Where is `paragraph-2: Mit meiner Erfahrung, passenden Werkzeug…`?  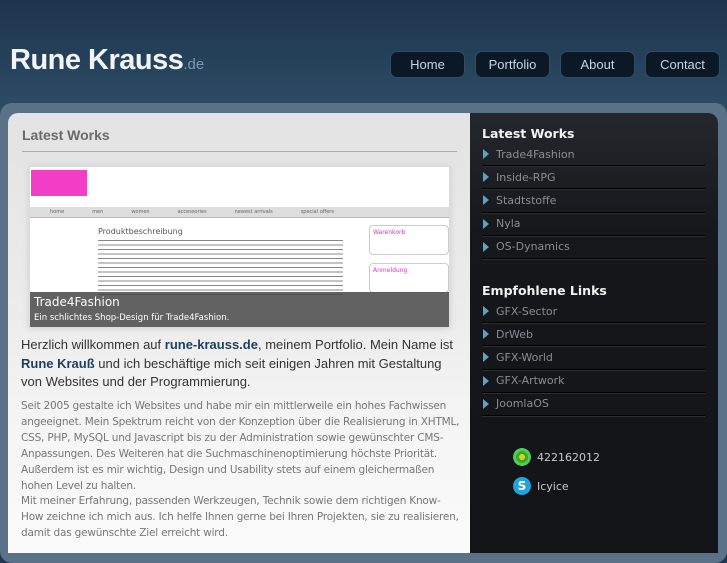 paragraph-2: Mit meiner Erfahrung, passenden Werkzeug… is located at coordinates (240, 517).